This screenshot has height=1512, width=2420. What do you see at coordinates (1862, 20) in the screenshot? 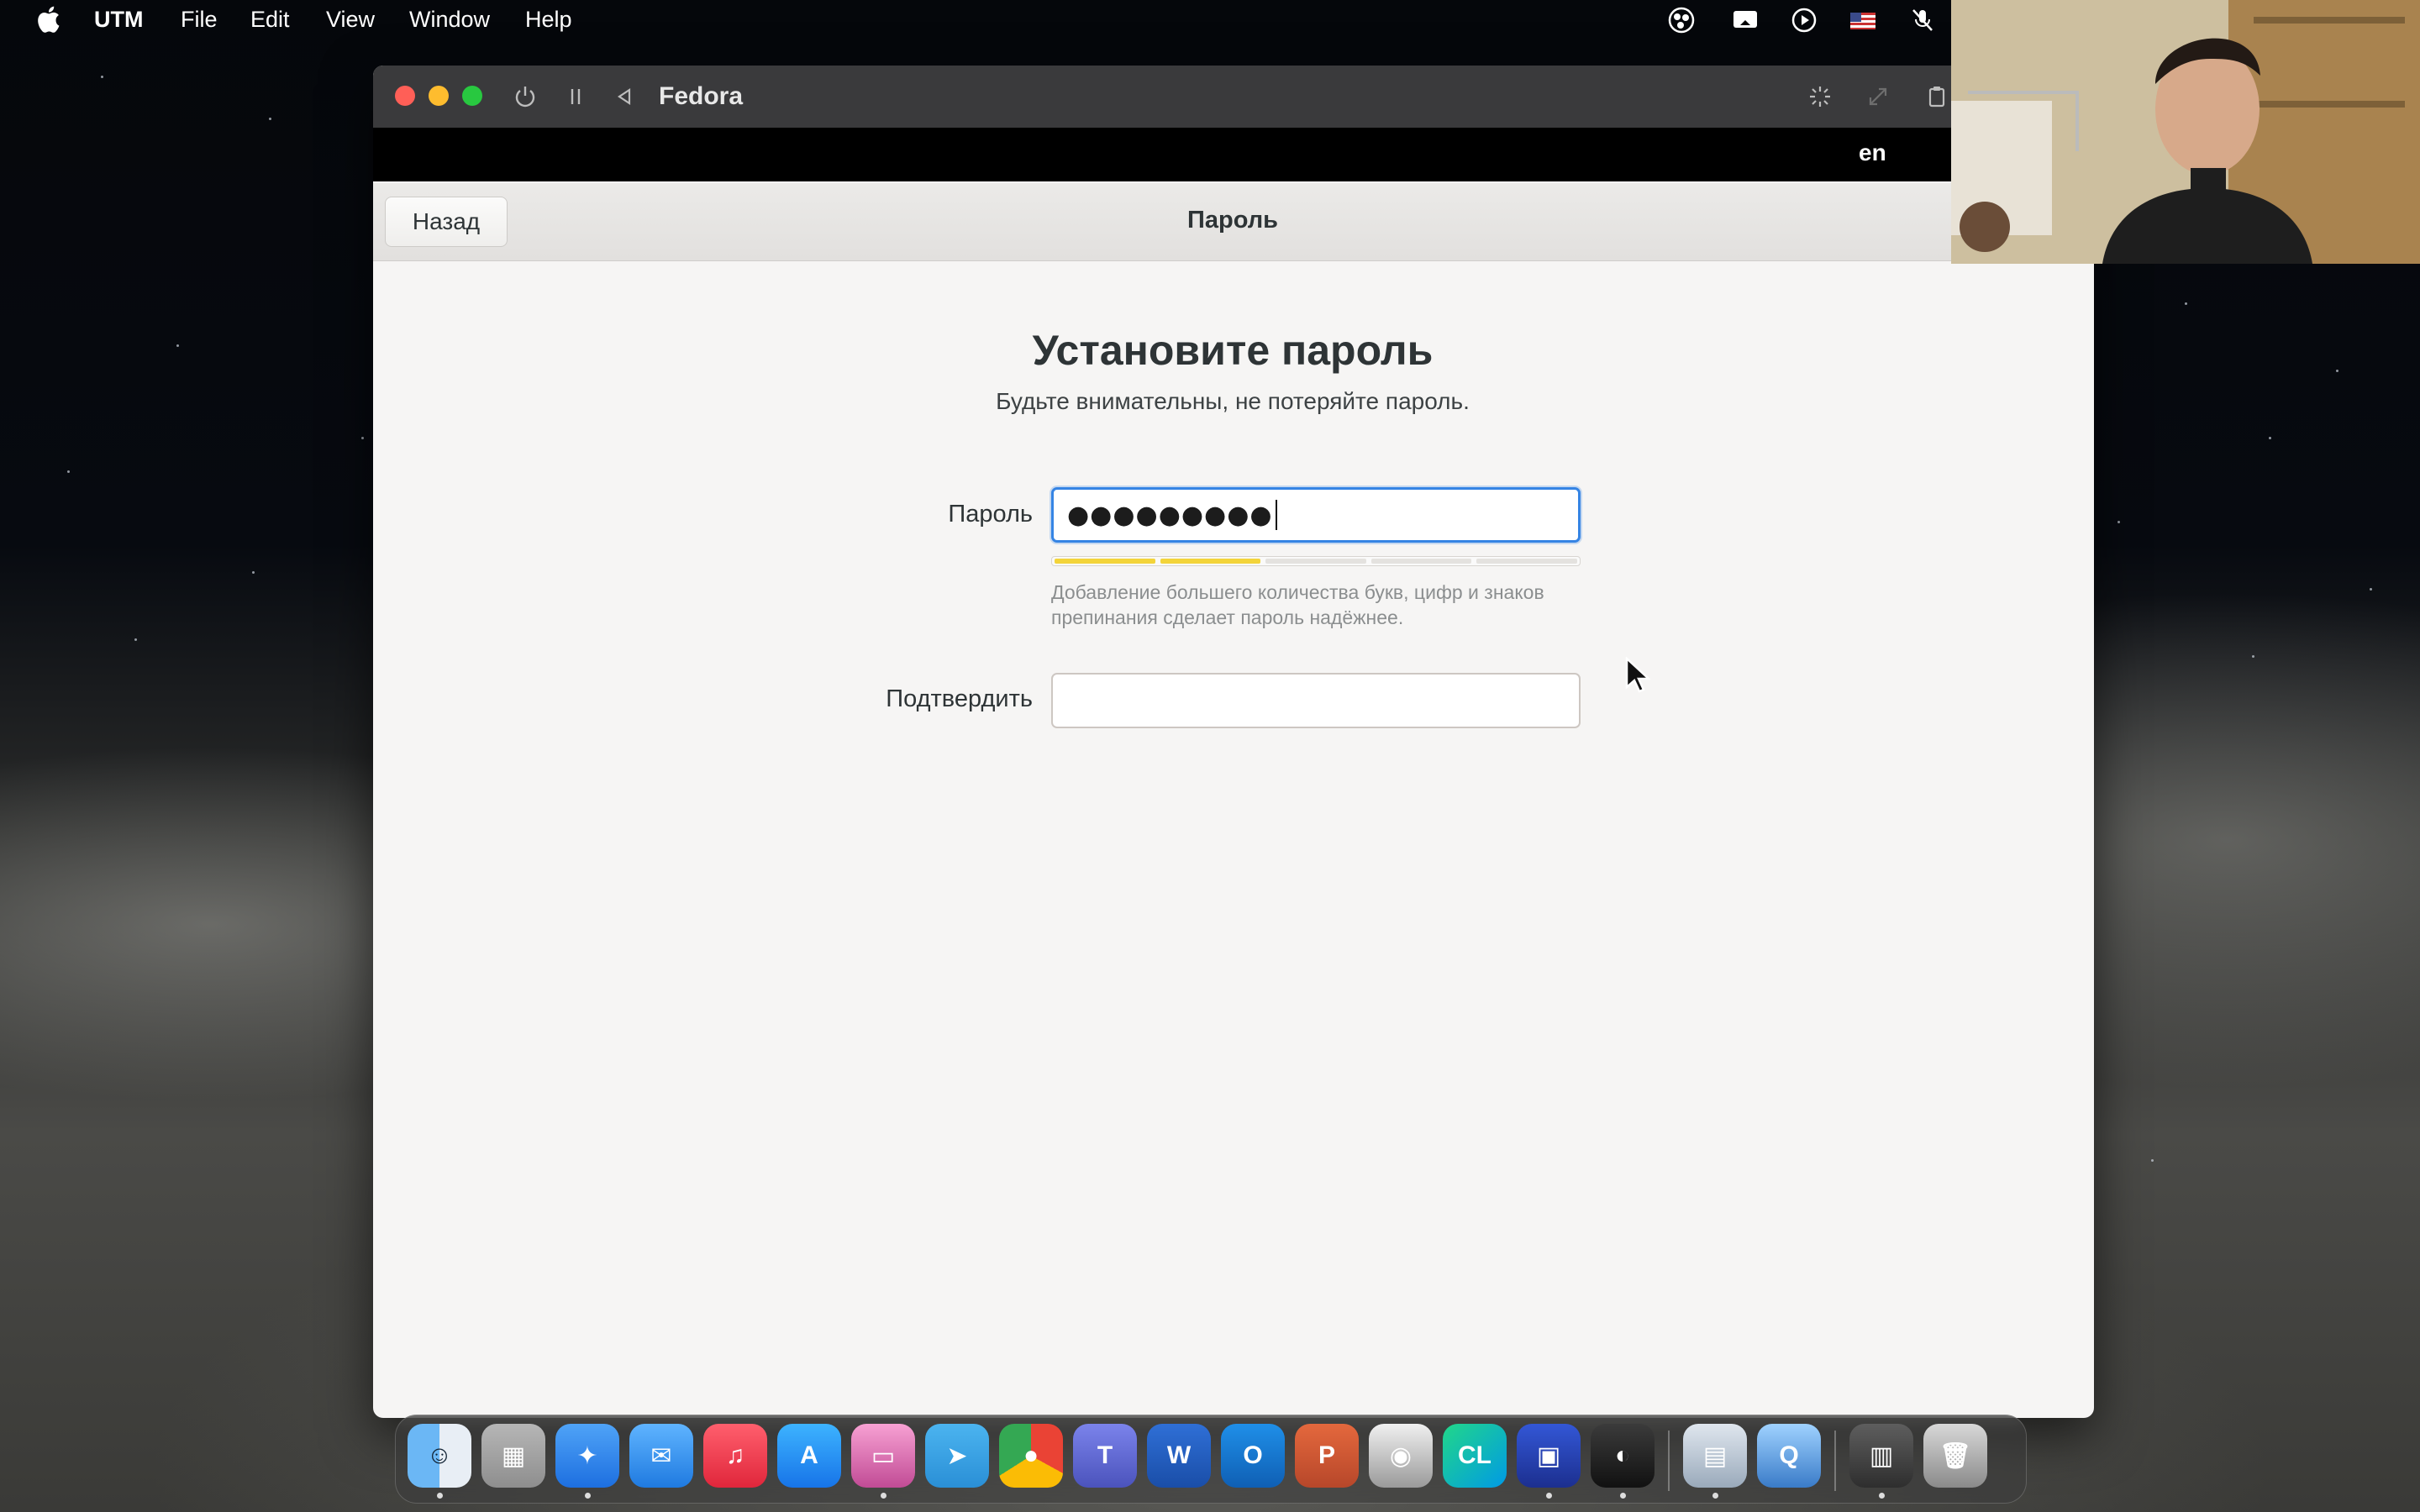
I see `us-flag-icon` at bounding box center [1862, 20].